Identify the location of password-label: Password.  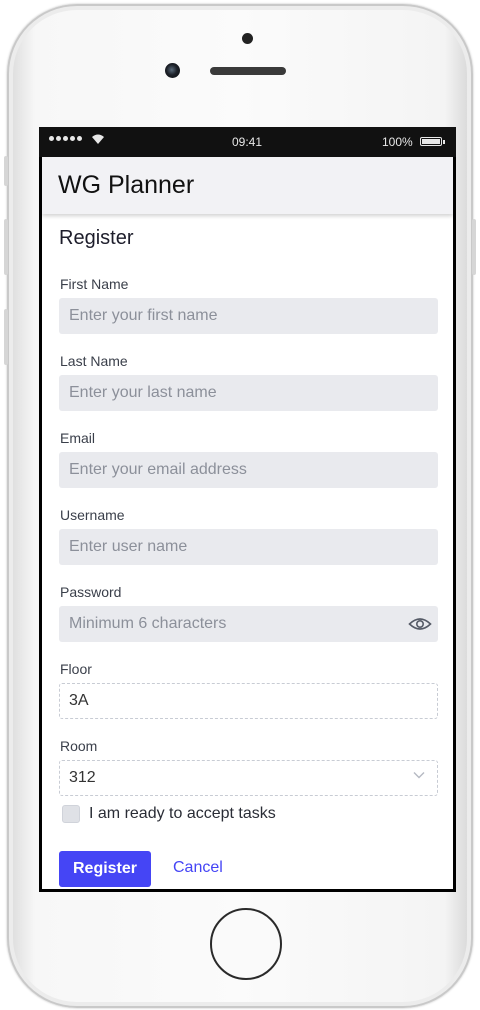
(91, 592).